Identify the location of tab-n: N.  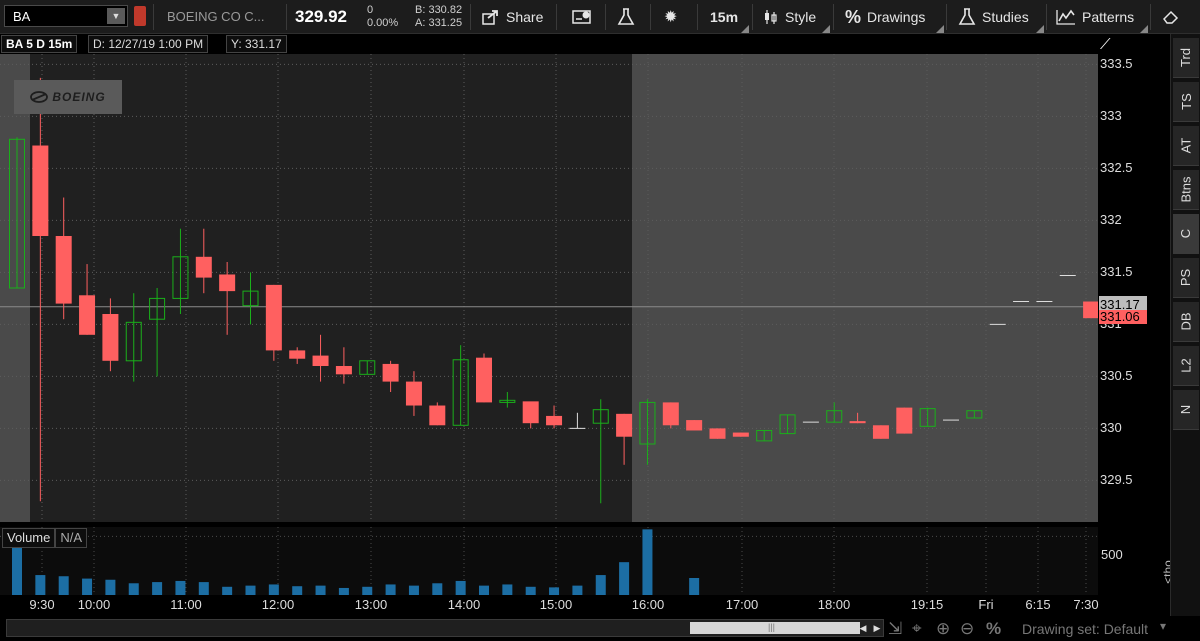
(1186, 410).